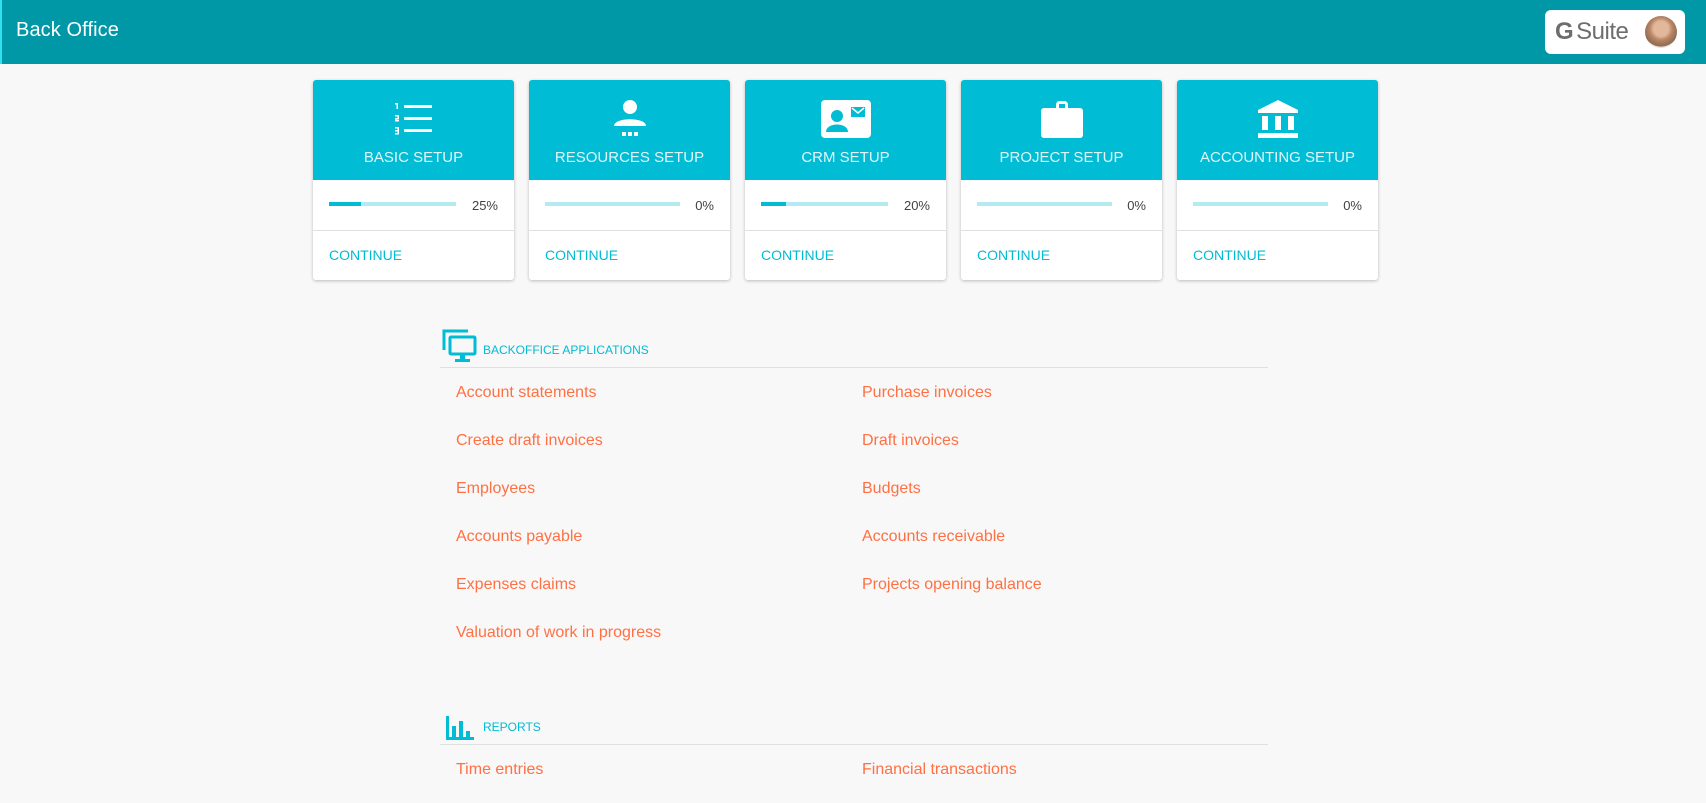 This screenshot has width=1706, height=803. I want to click on progress-percent: 20%, so click(916, 205).